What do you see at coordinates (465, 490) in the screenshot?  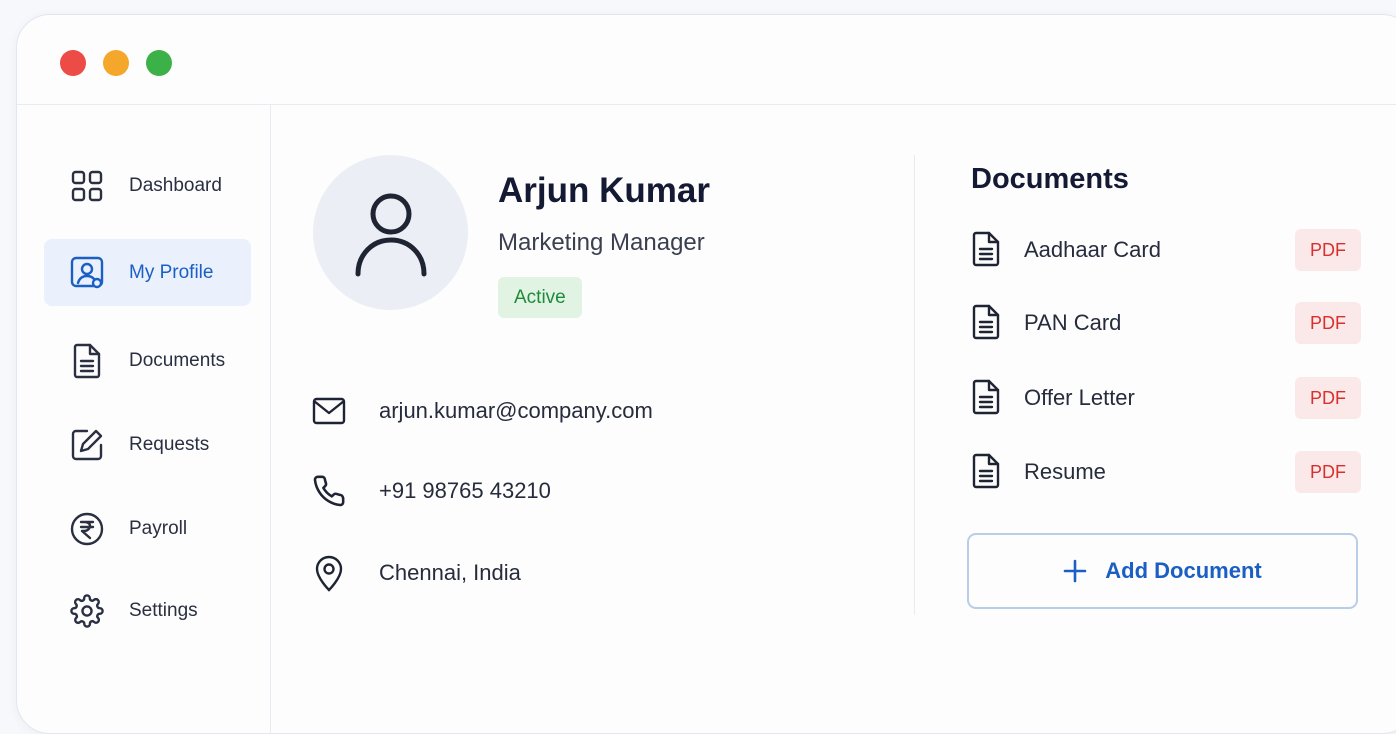 I see `phone-value: +91 98765 43210` at bounding box center [465, 490].